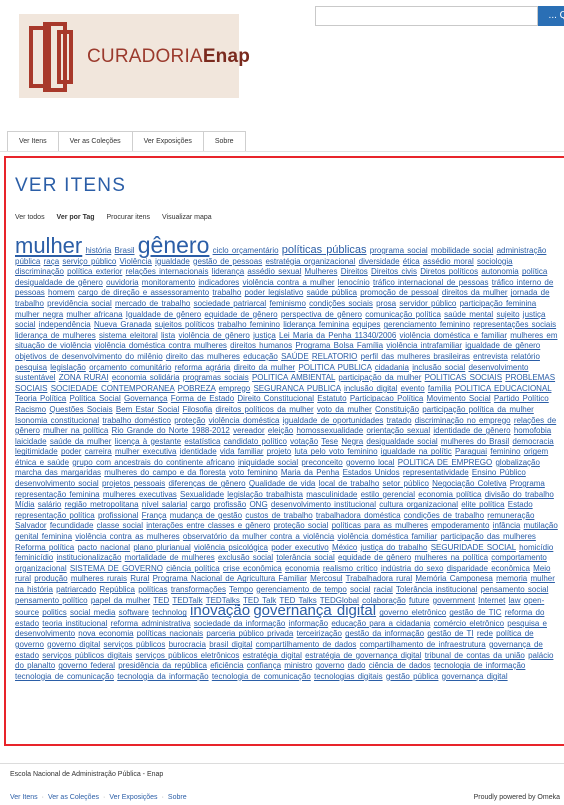 Image resolution: width=564 pixels, height=805 pixels. Describe the element at coordinates (397, 409) in the screenshot. I see `tag-link: Constituição` at that location.